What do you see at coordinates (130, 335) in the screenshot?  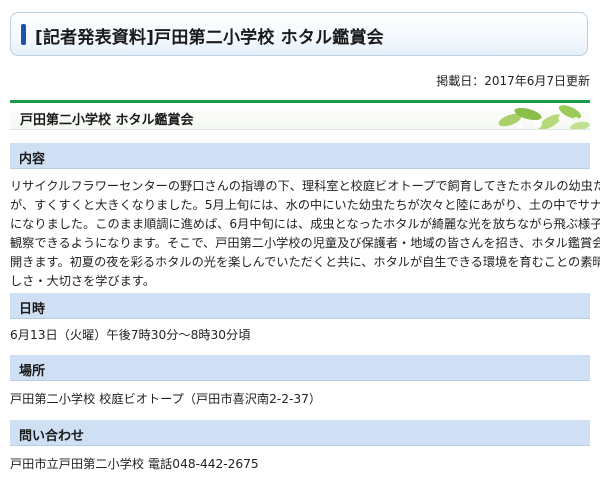 I see `nichiji-text: 6月13日（火曜）午後7時30分～8時30分頃` at bounding box center [130, 335].